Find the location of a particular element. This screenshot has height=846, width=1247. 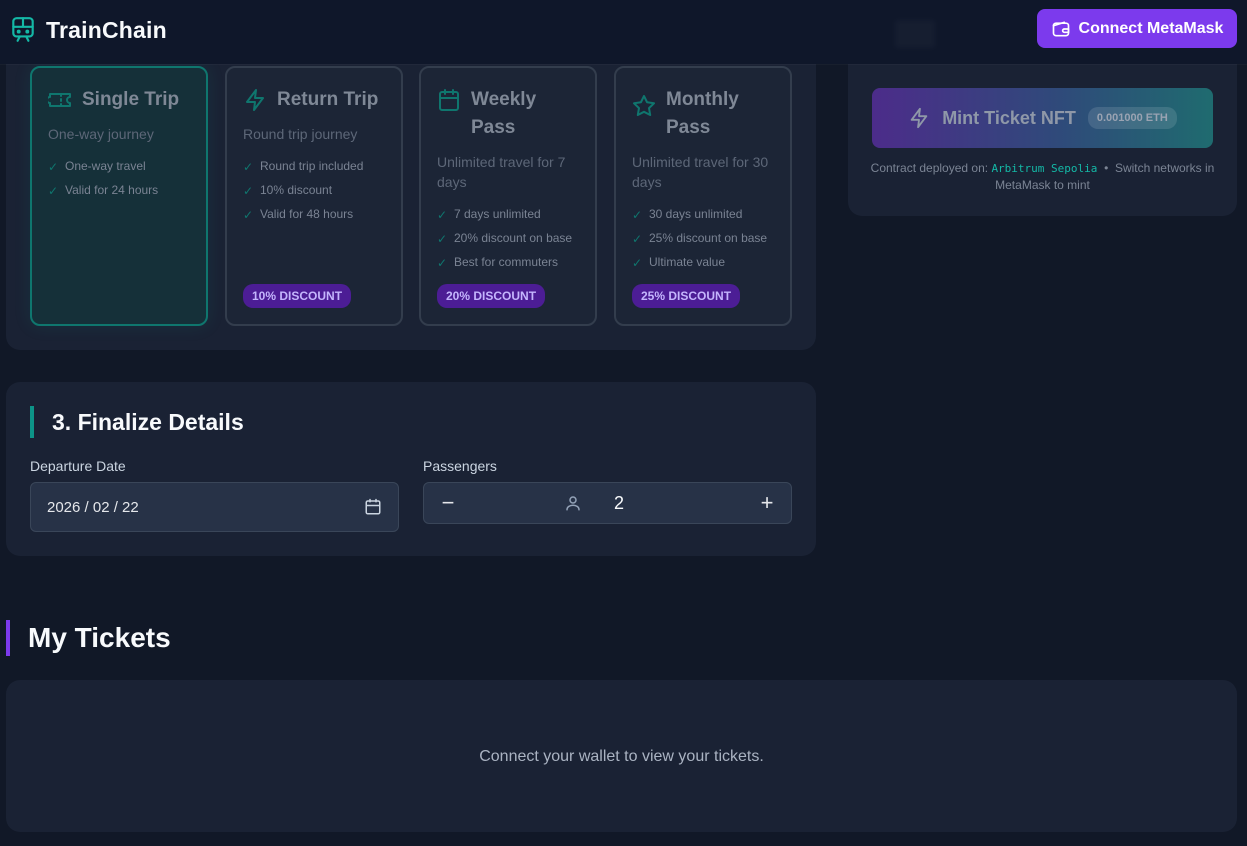

feature-item: ✓ Valid for 24 hours is located at coordinates (119, 190).